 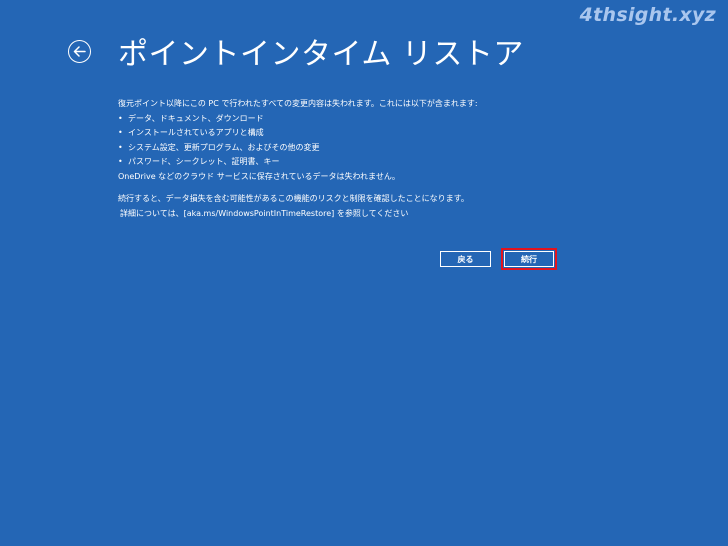 What do you see at coordinates (338, 119) in the screenshot?
I see `list-item: データ、ドキュメント、ダウンロード` at bounding box center [338, 119].